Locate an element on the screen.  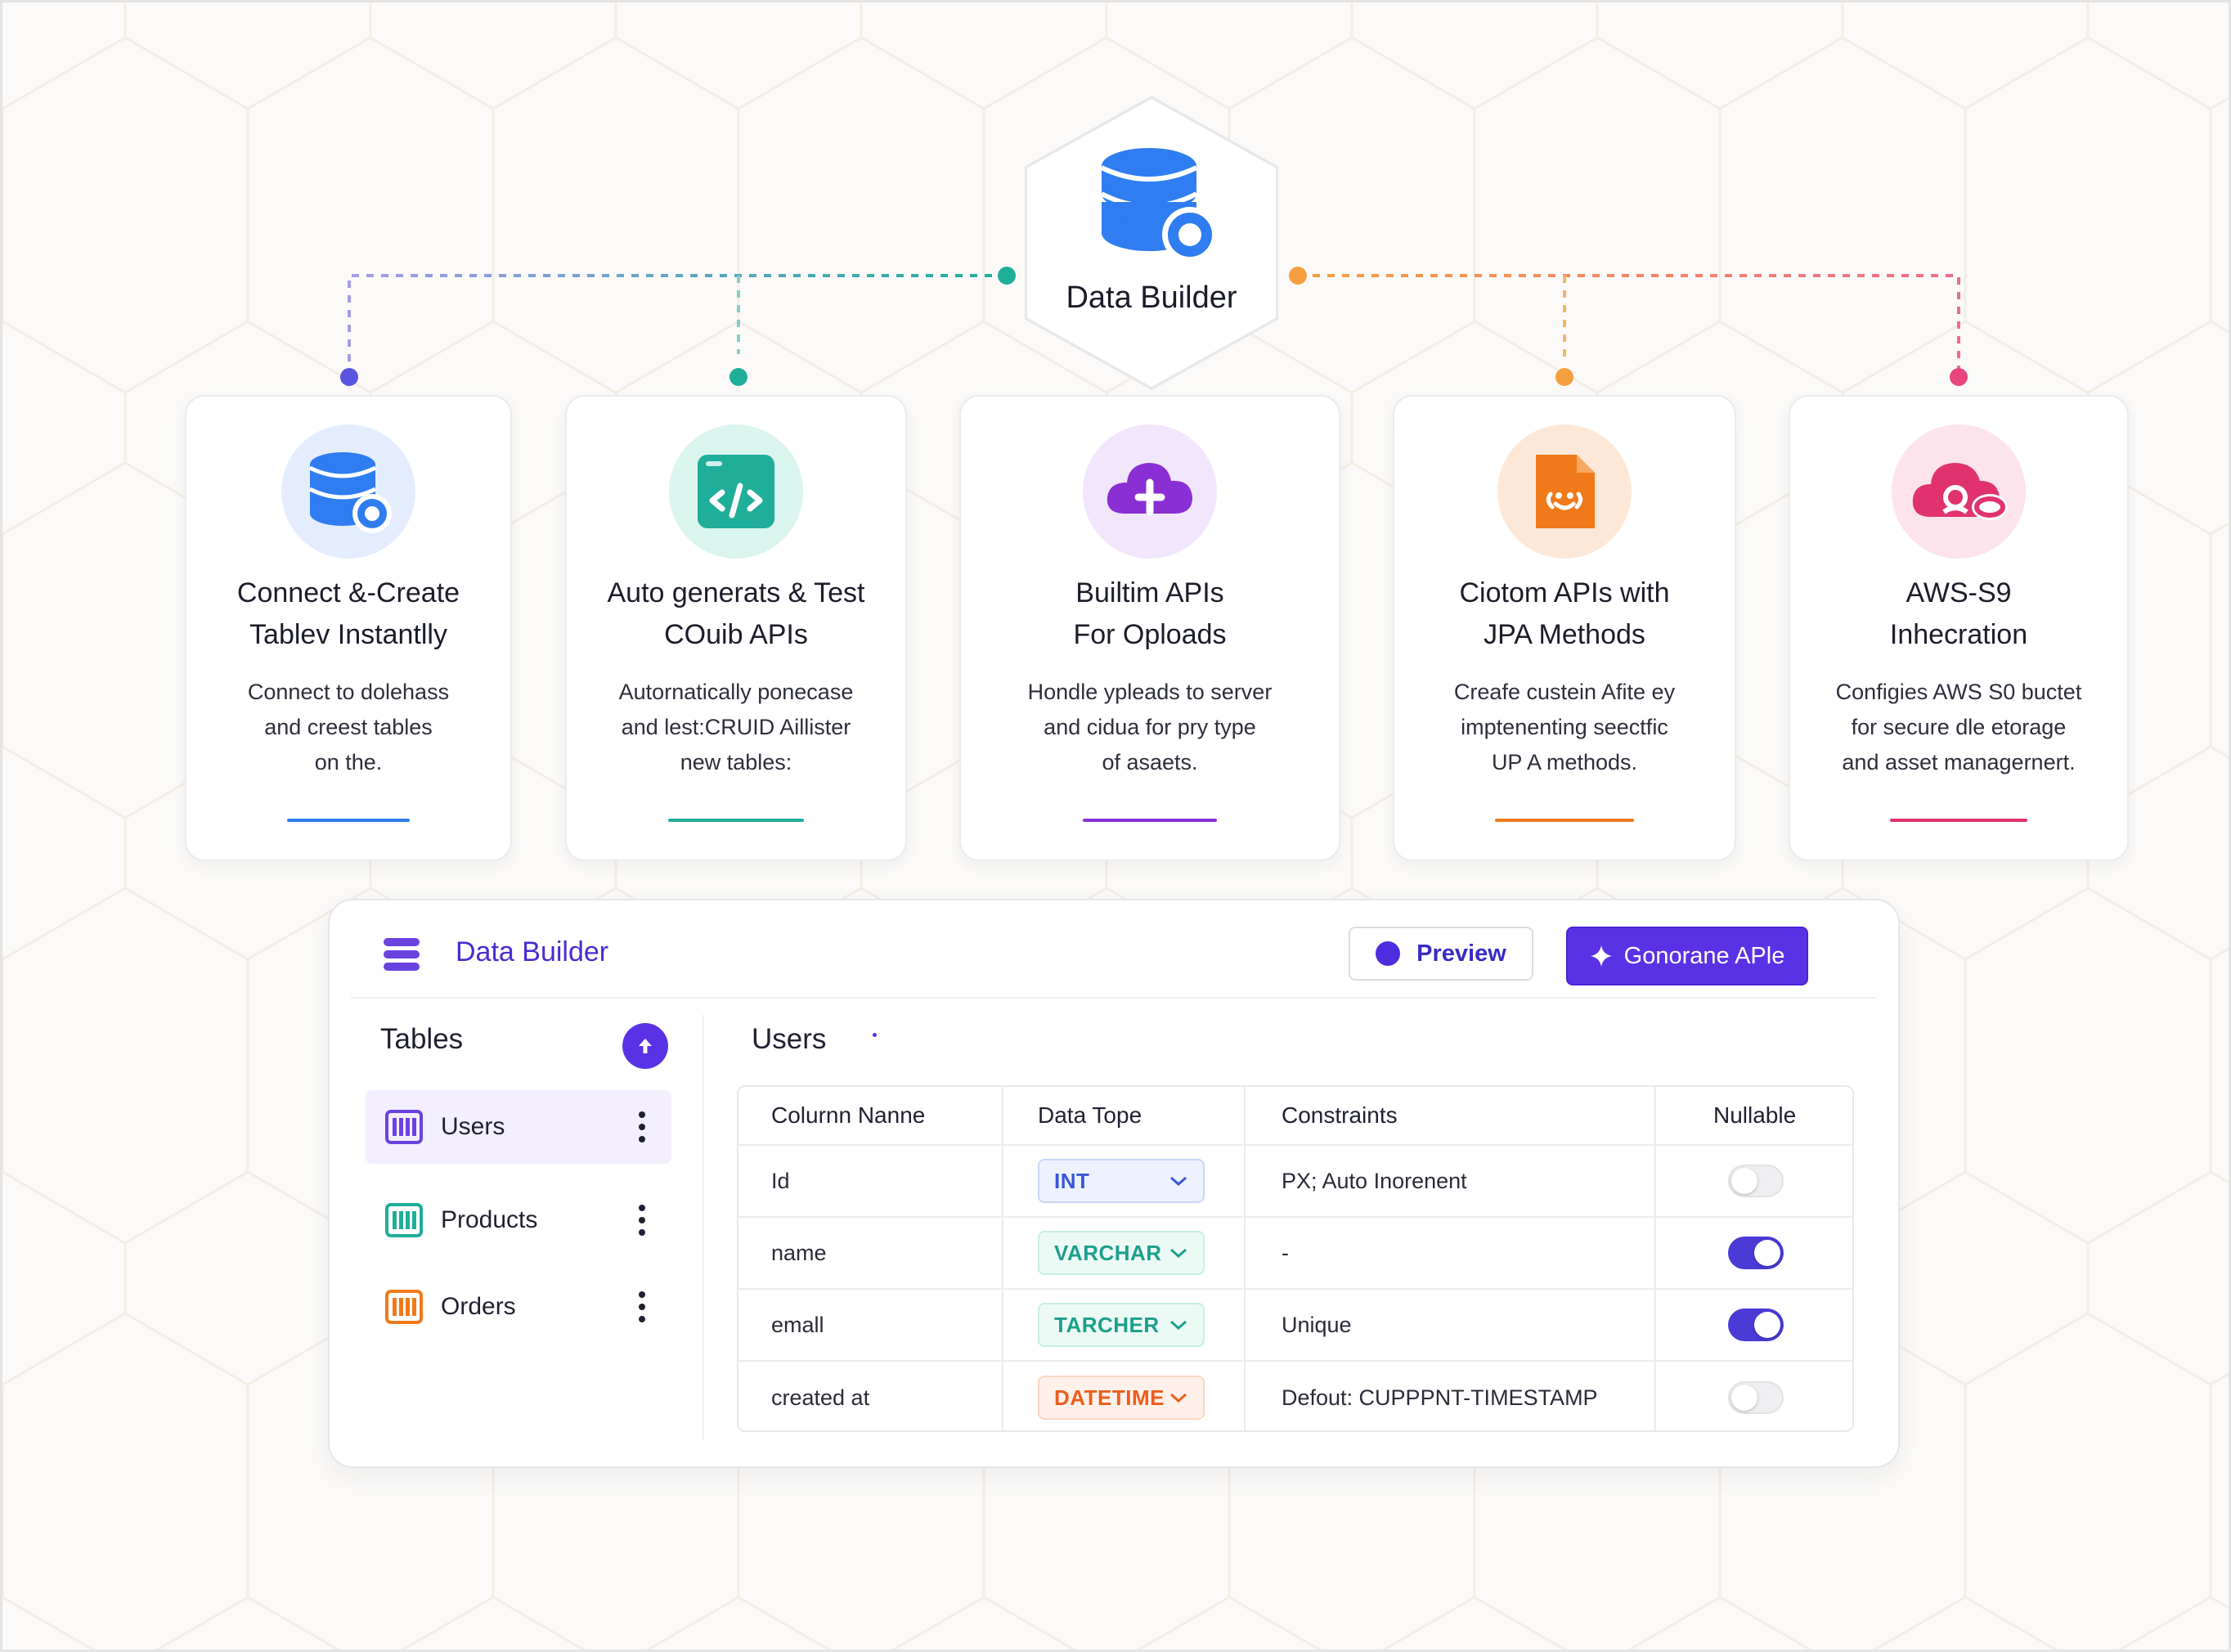
card-desc-line2: imptenenting seectfic is located at coordinates (1565, 727).